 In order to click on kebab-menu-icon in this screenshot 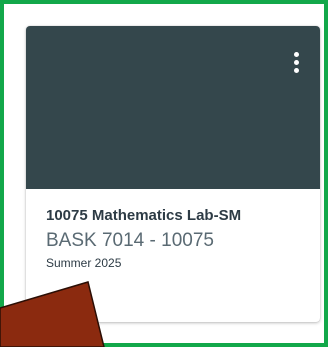, I will do `click(296, 62)`.